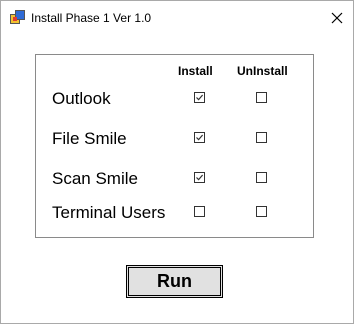 Image resolution: width=354 pixels, height=324 pixels. I want to click on install-column-header: Install, so click(195, 71).